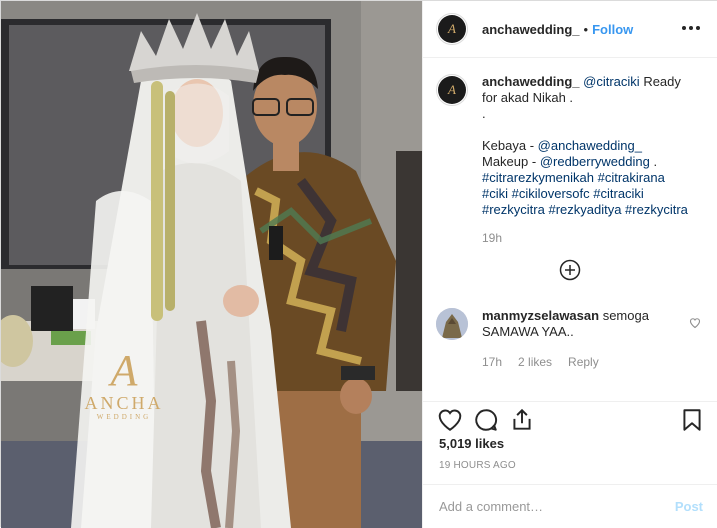 This screenshot has width=717, height=528. Describe the element at coordinates (570, 270) in the screenshot. I see `plus-circle-icon` at that location.